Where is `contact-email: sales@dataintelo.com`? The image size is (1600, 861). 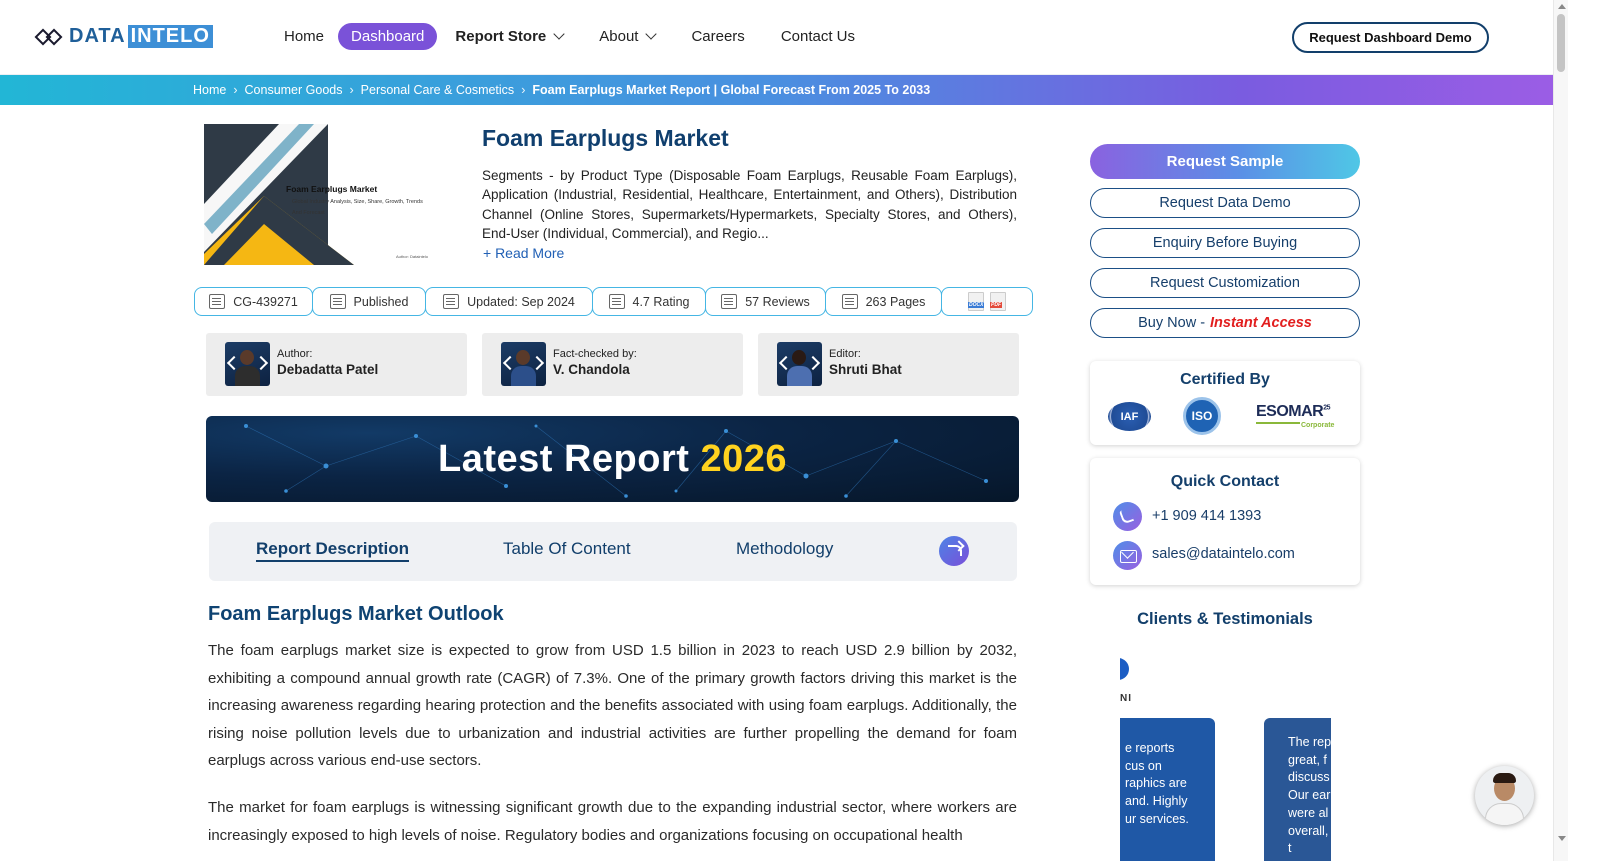
contact-email: sales@dataintelo.com is located at coordinates (1223, 554).